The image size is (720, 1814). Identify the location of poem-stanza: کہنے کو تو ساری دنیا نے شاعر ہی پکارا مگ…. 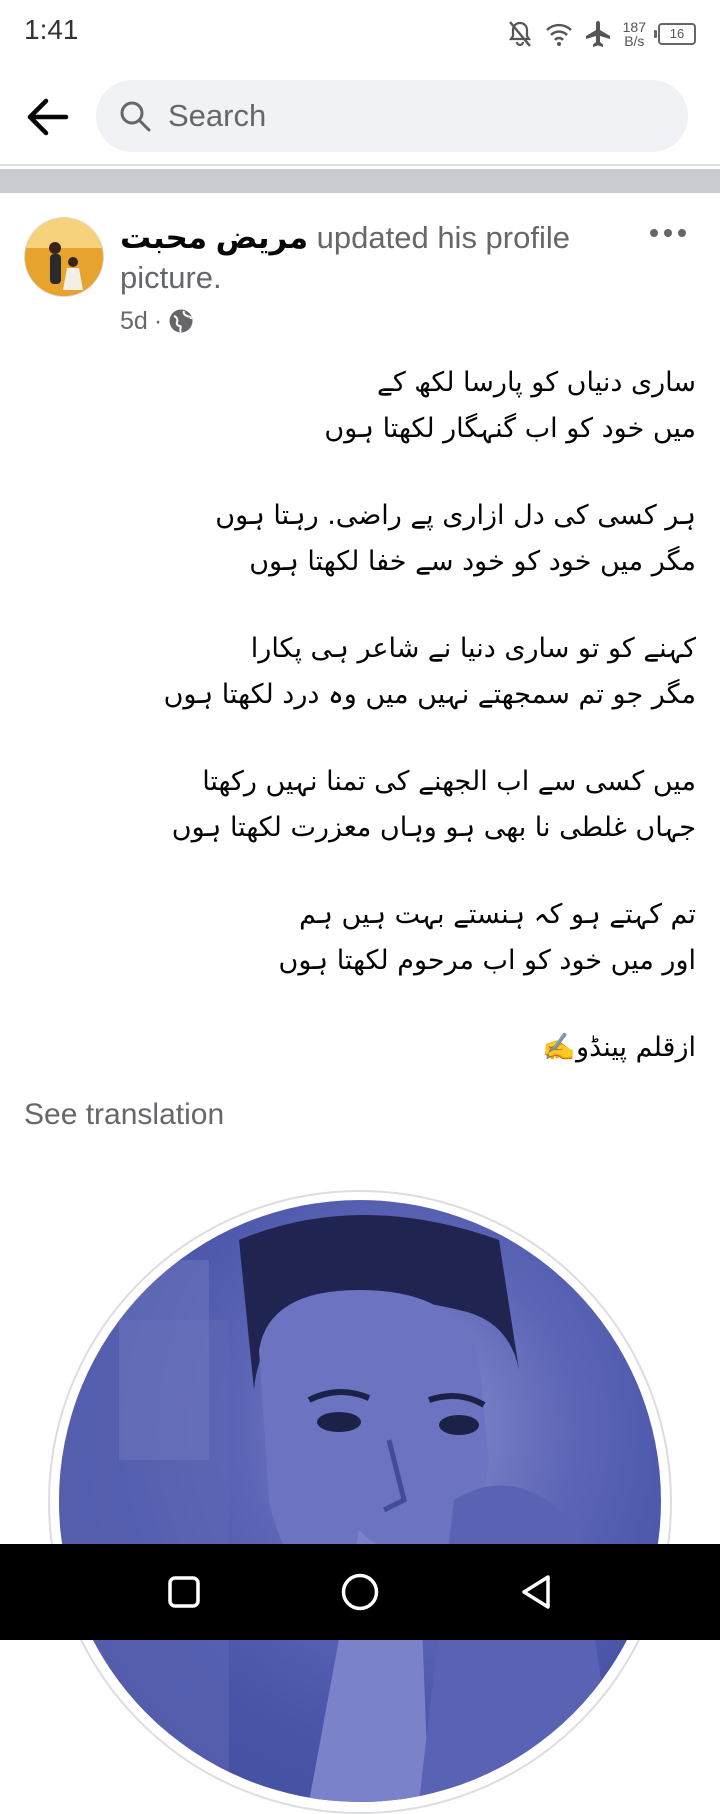
(360, 672).